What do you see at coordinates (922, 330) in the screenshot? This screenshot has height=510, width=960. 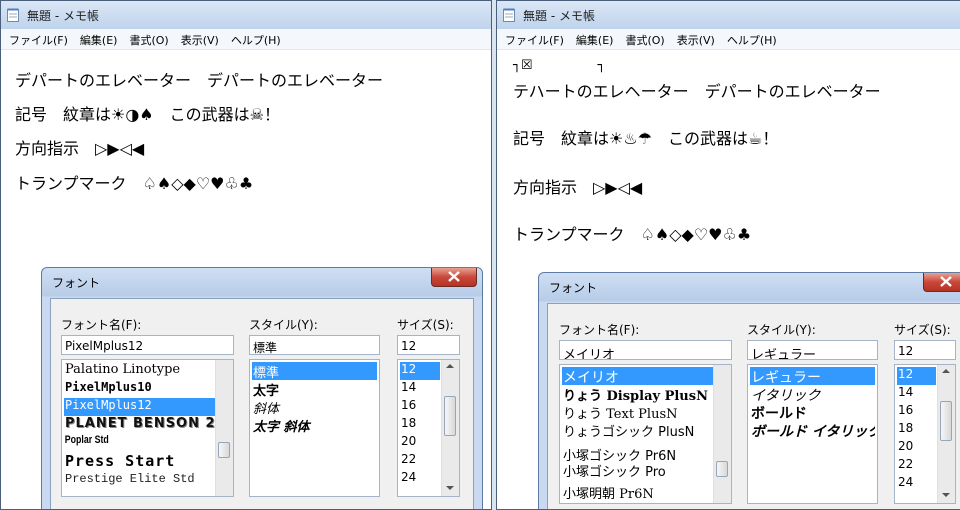 I see `size-label: サイズ(S):` at bounding box center [922, 330].